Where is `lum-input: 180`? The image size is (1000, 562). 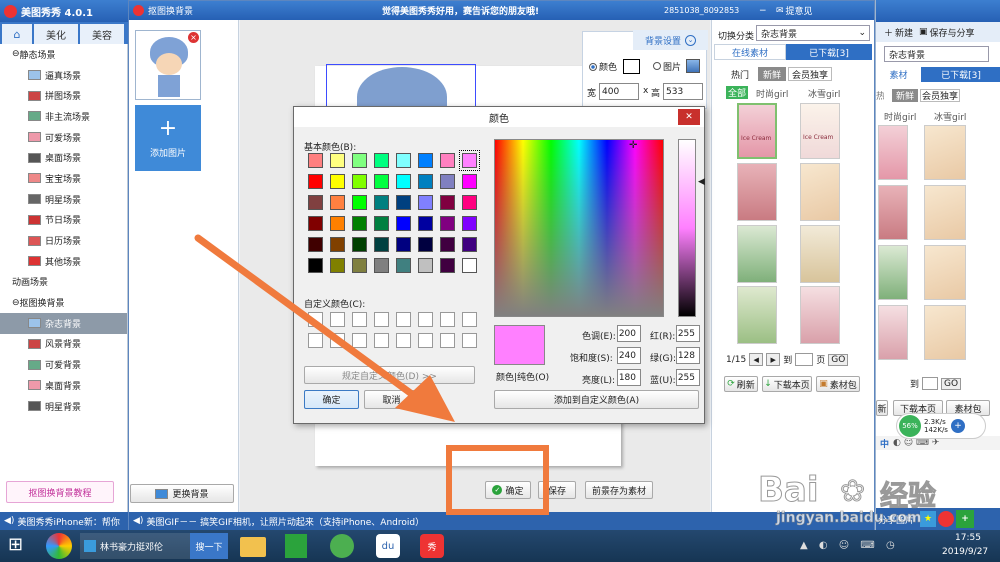 lum-input: 180 is located at coordinates (629, 377).